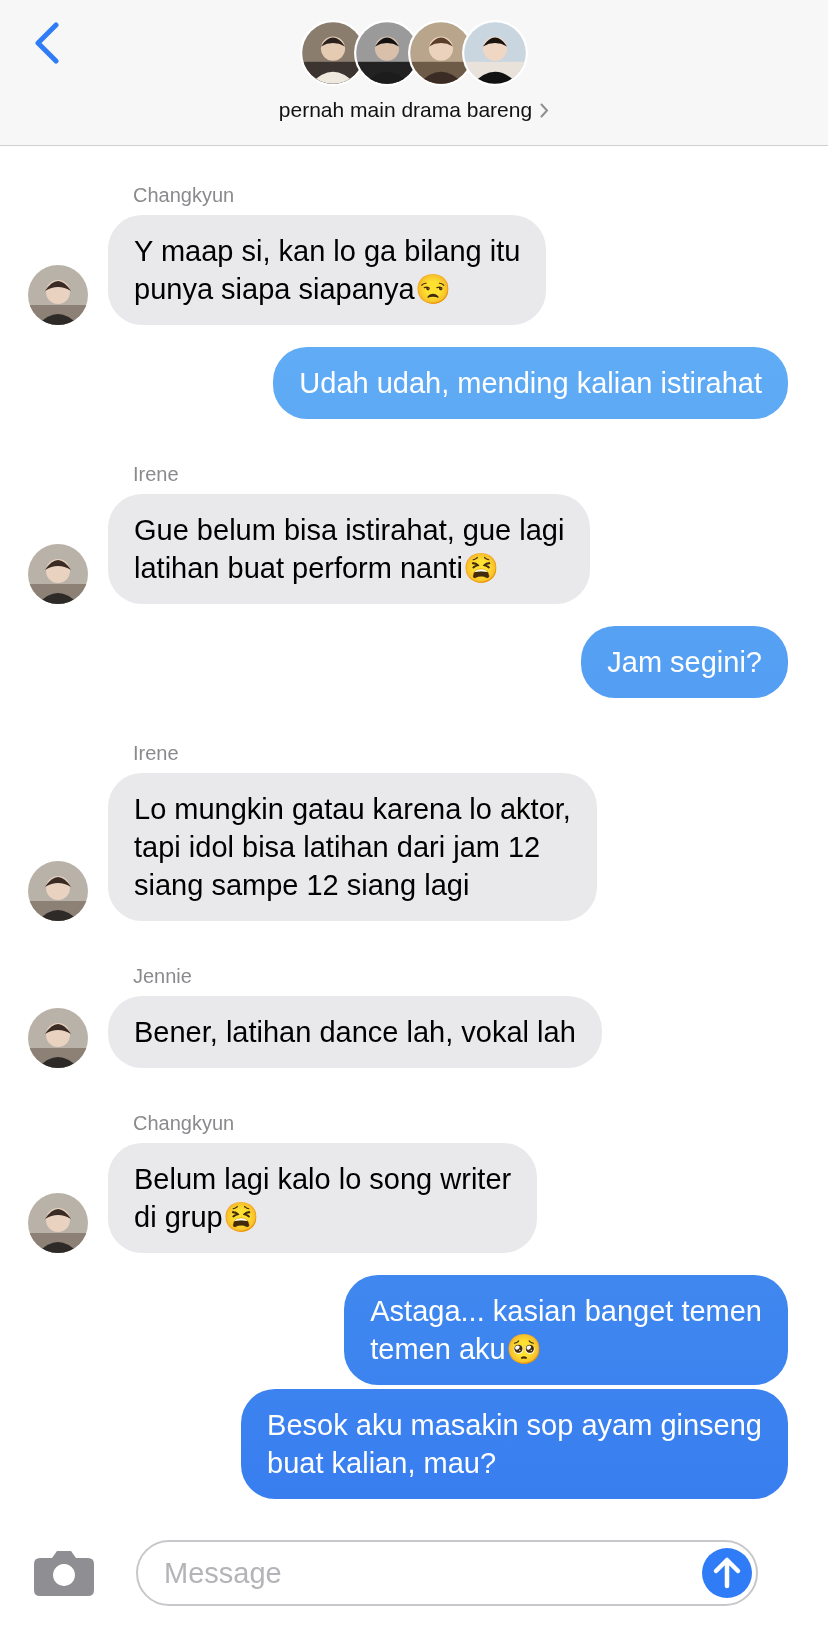  Describe the element at coordinates (64, 1573) in the screenshot. I see `camera-icon` at that location.